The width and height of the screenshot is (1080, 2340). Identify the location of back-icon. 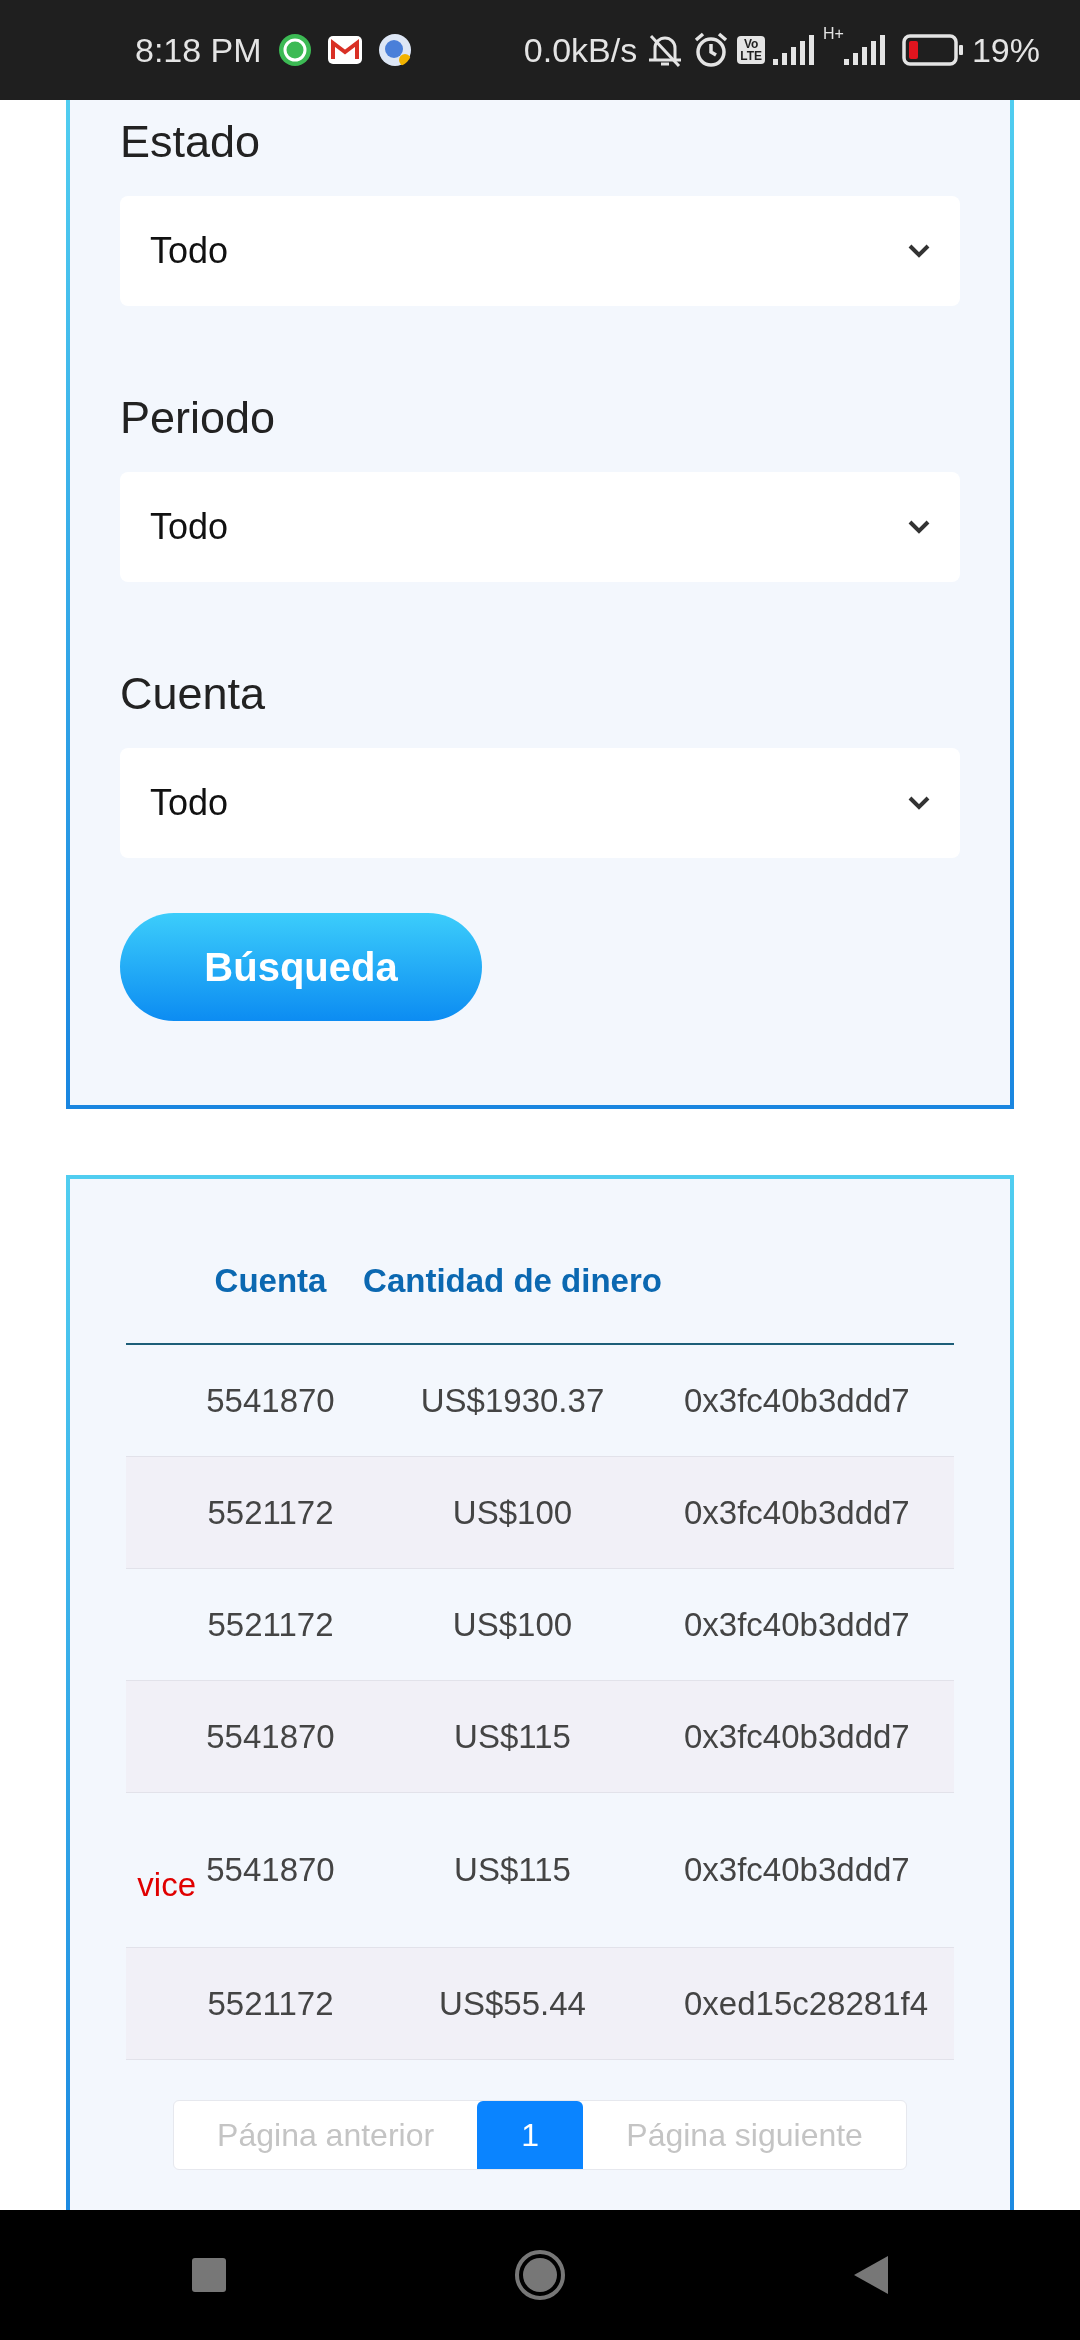
(871, 2275).